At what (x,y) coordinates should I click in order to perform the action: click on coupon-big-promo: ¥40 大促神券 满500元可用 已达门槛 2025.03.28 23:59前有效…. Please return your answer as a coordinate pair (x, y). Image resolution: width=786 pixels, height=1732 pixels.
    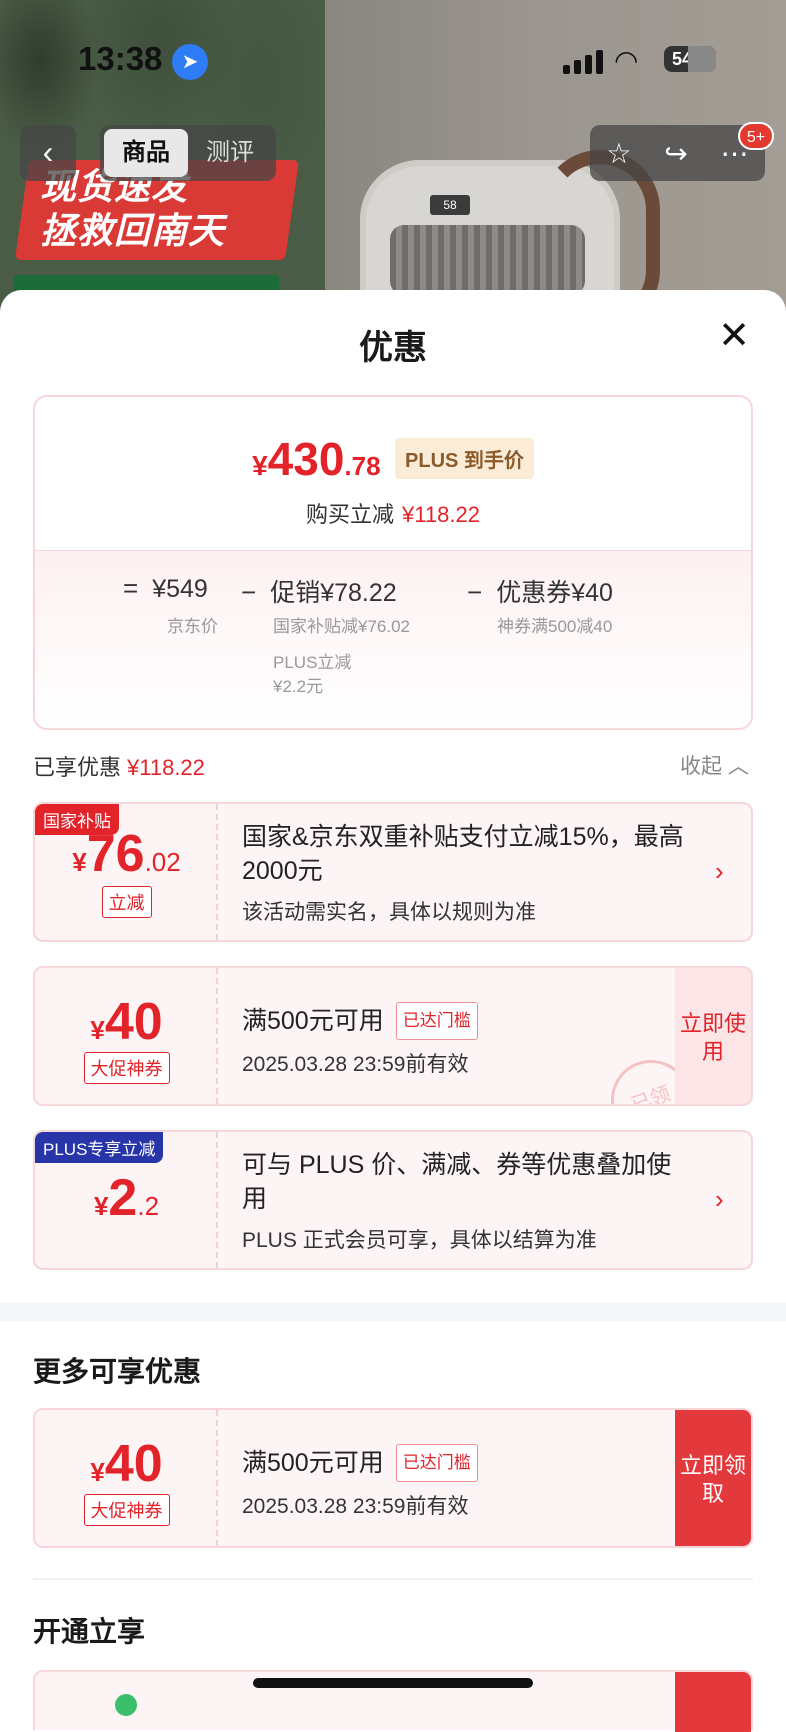
    Looking at the image, I should click on (393, 1036).